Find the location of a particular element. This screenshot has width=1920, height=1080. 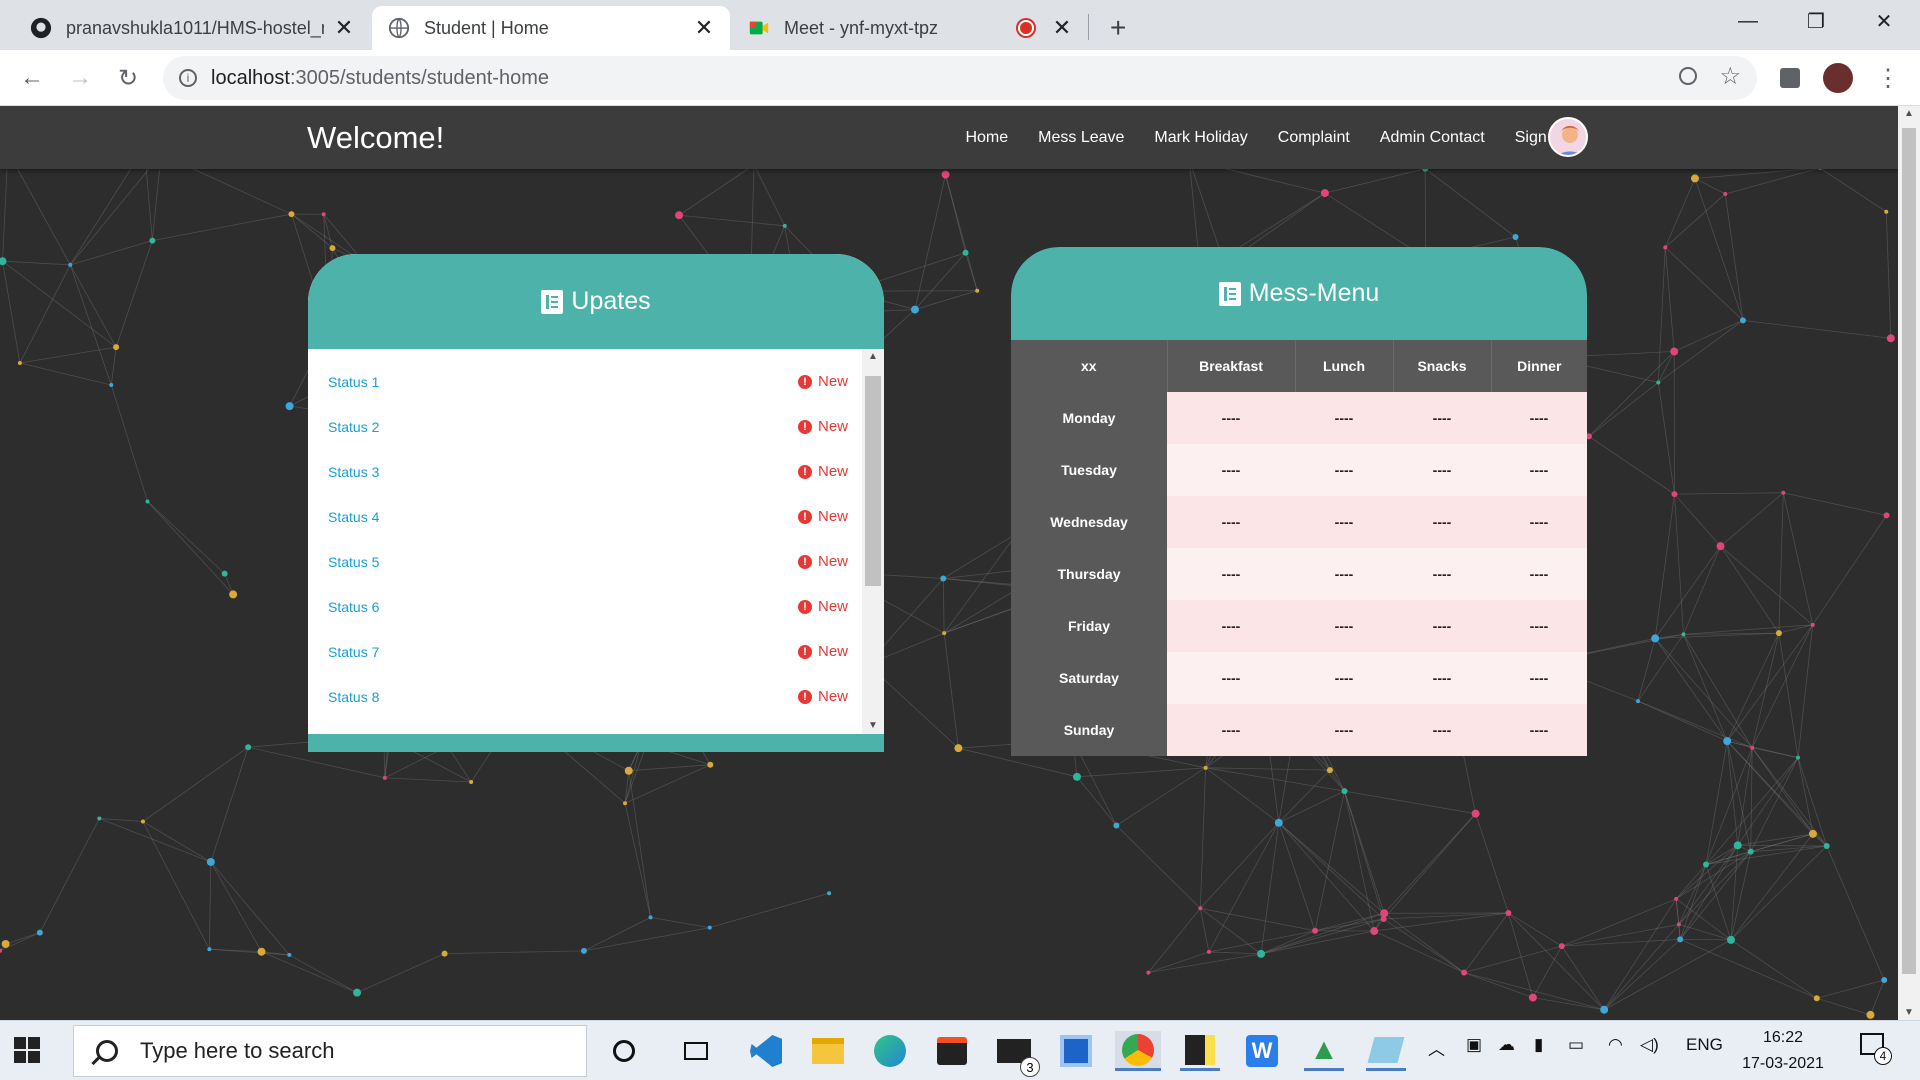

nav-admin-contact: Admin Contact is located at coordinates (1432, 138).